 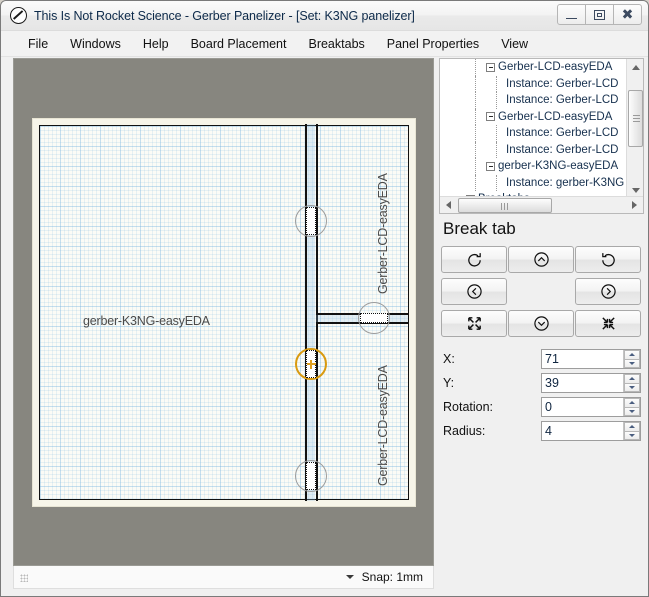 What do you see at coordinates (548, 430) in the screenshot?
I see `radius-value: 4` at bounding box center [548, 430].